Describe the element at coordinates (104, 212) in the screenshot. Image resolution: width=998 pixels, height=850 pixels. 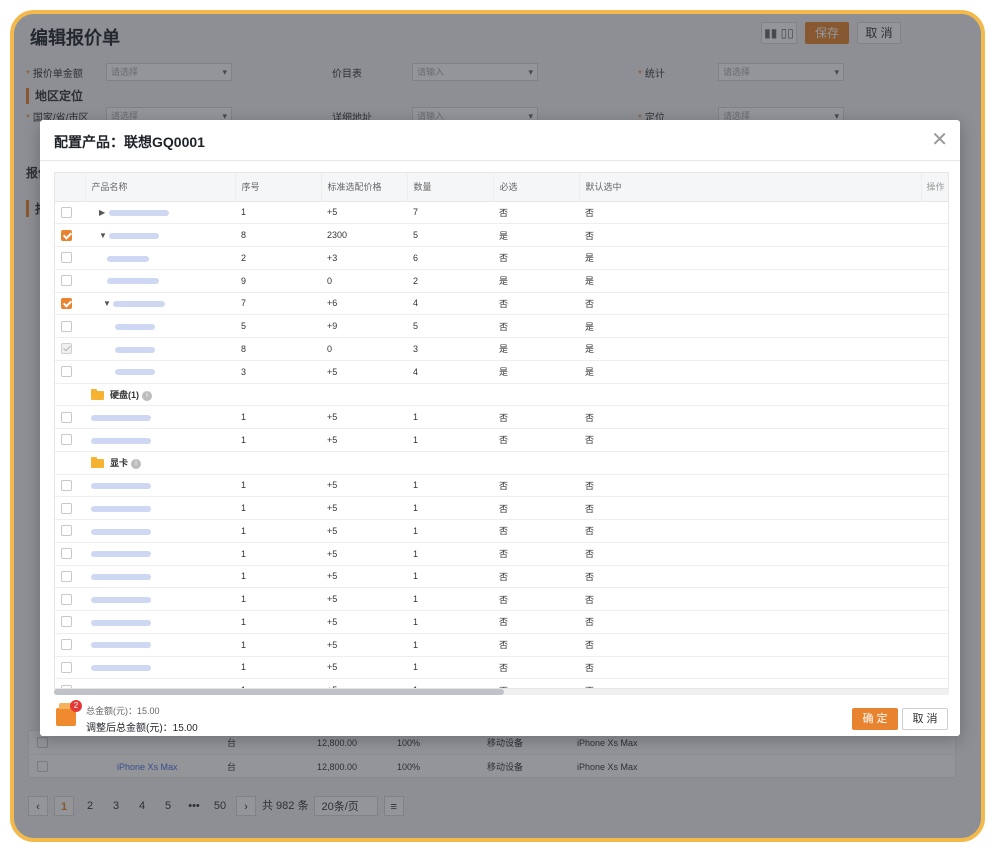
I see `caret-right-icon: ▶` at that location.